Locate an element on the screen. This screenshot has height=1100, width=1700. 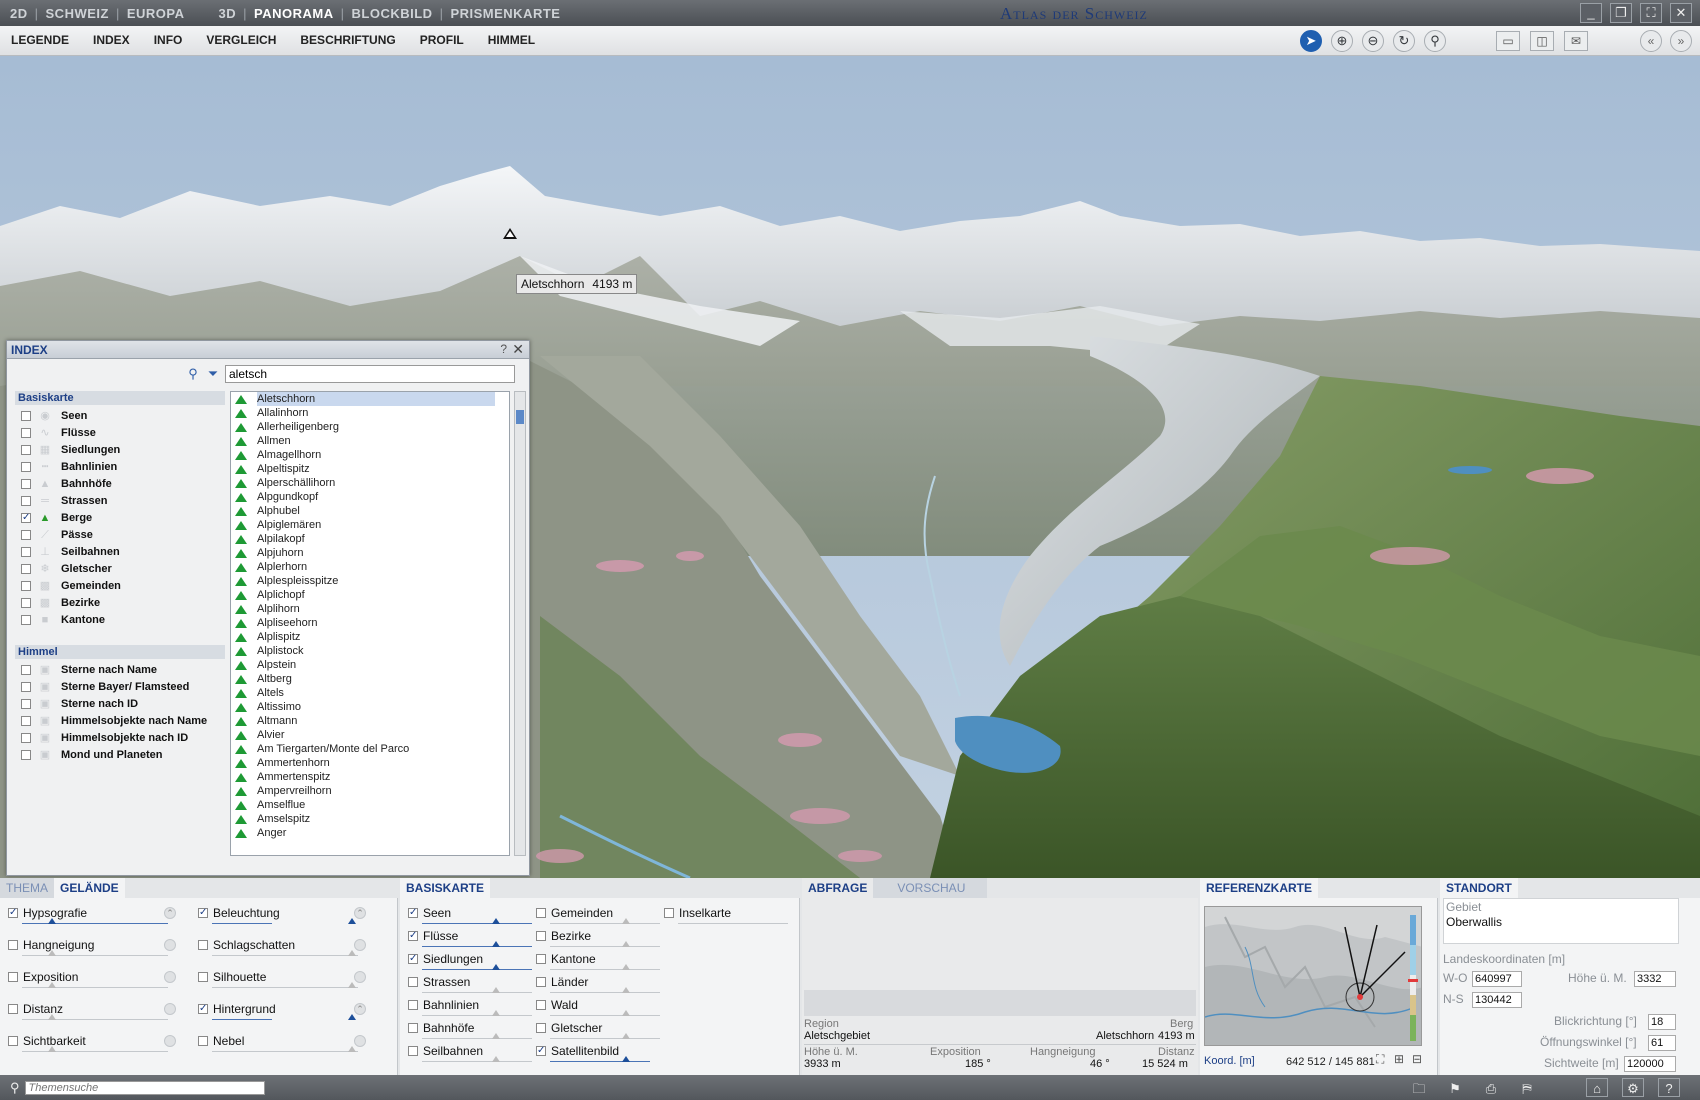
viewpoint-icon: ⚲ is located at coordinates (1435, 41).